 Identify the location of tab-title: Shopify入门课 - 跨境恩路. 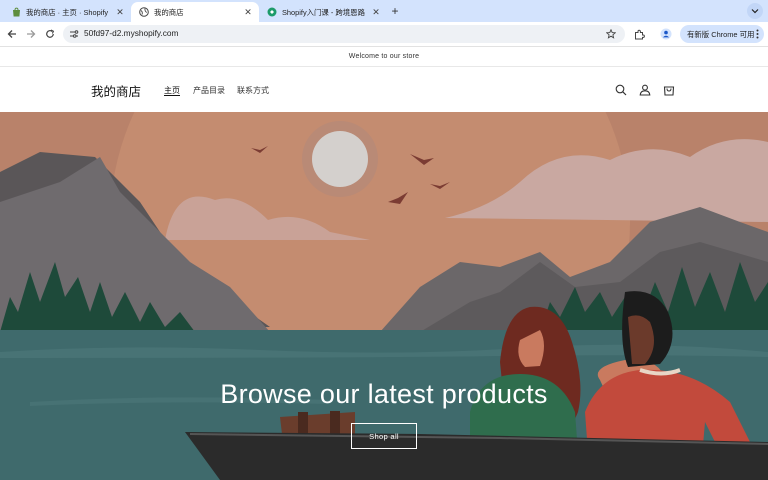
(323, 12).